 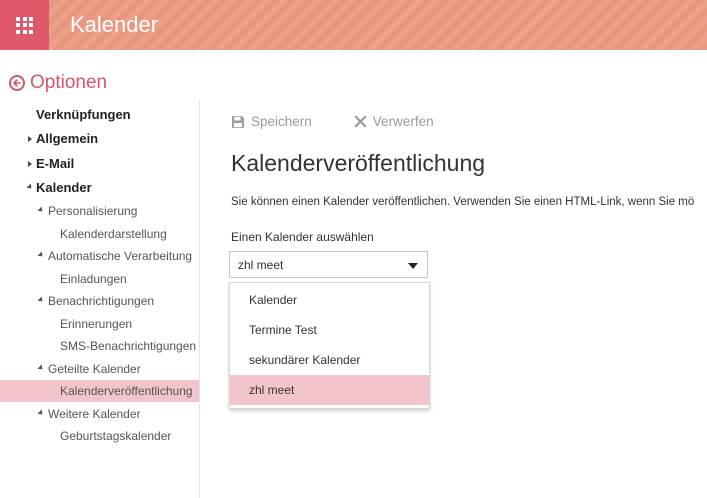 What do you see at coordinates (94, 369) in the screenshot?
I see `nav-item-label: Geteilte Kalender` at bounding box center [94, 369].